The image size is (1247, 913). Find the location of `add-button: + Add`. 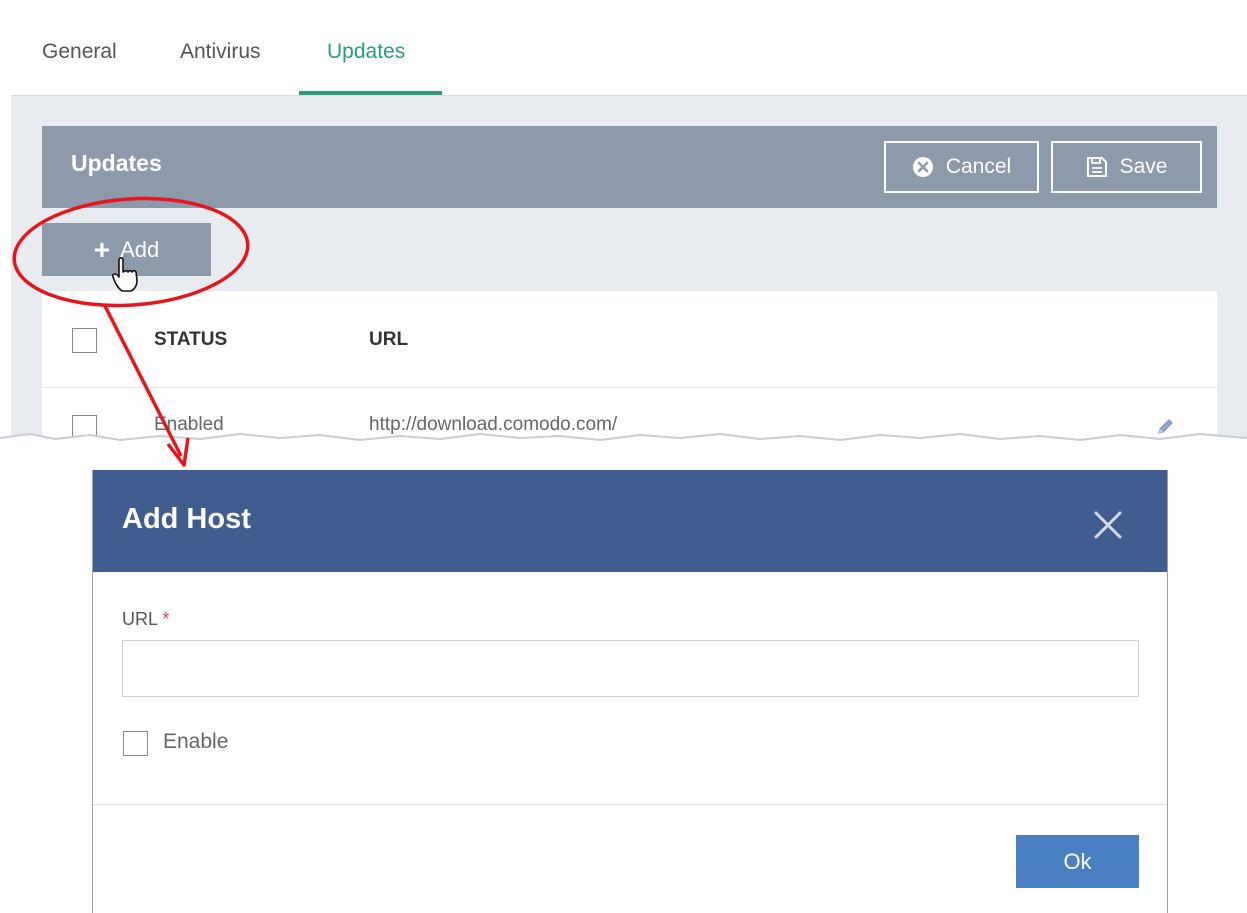

add-button: + Add is located at coordinates (126, 249).